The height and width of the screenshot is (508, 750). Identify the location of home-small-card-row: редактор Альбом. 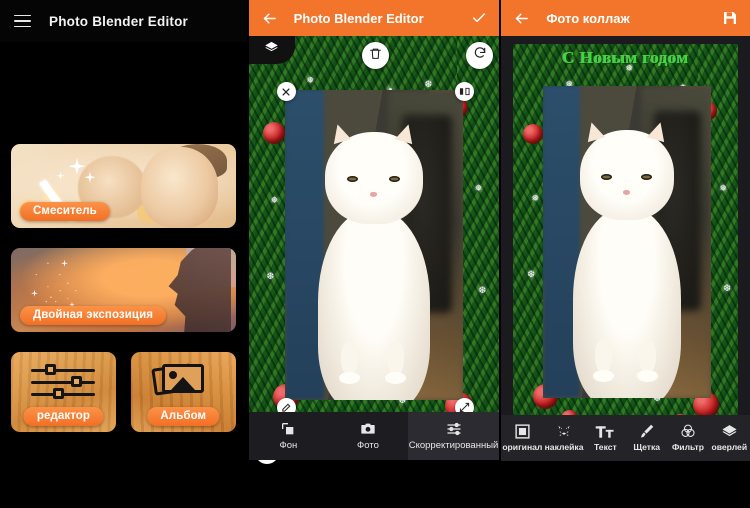
(123, 392).